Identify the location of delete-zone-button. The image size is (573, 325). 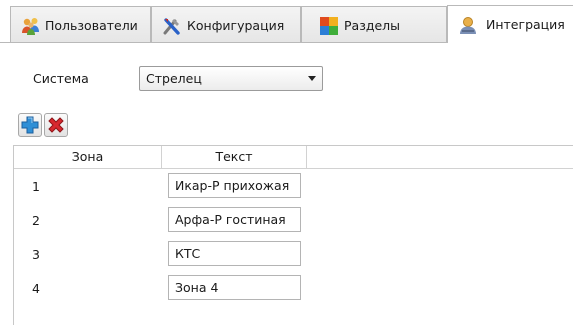
(56, 125).